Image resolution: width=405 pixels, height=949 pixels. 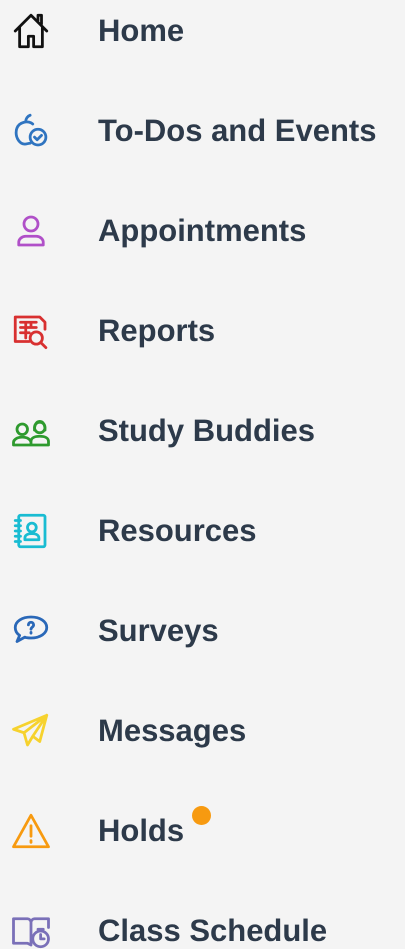 What do you see at coordinates (141, 31) in the screenshot?
I see `nav-menu-item: Home` at bounding box center [141, 31].